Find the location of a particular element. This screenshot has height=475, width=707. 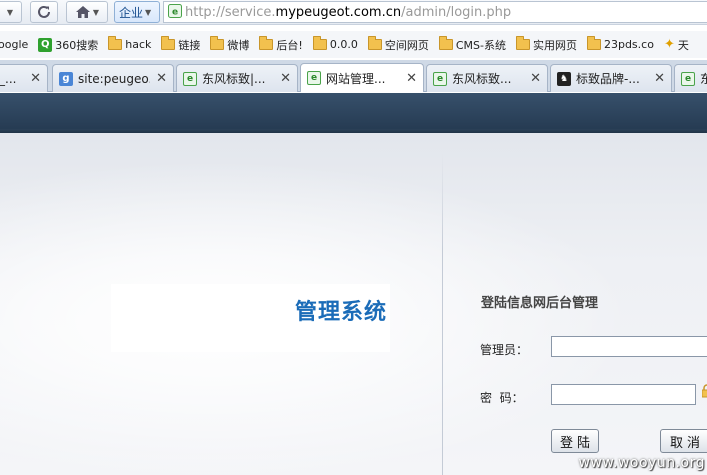

peugeot-icon: ♞ is located at coordinates (564, 78).